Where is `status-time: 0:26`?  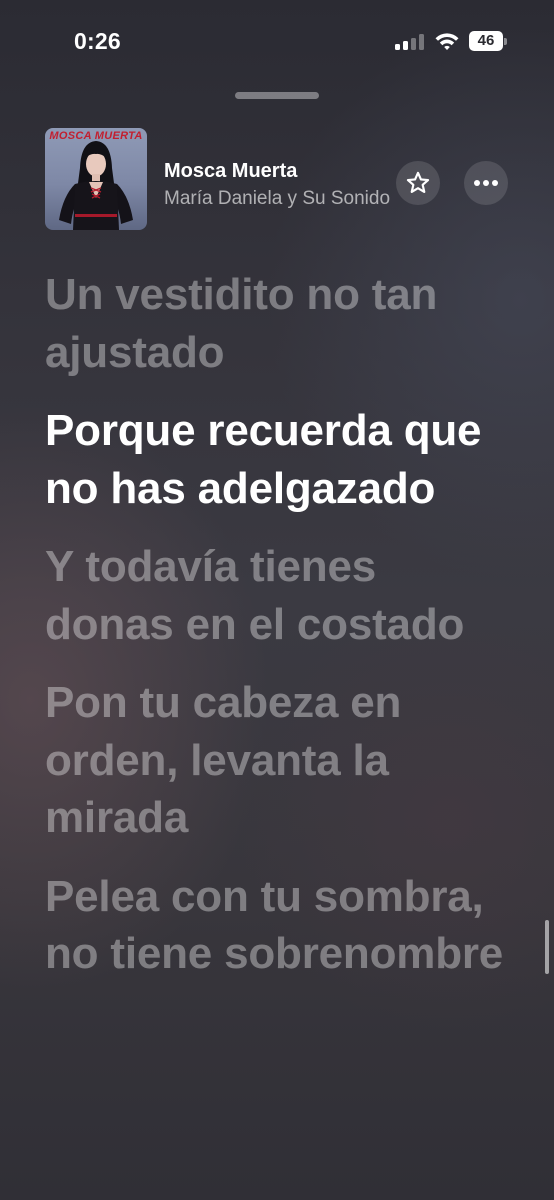
status-time: 0:26 is located at coordinates (97, 41).